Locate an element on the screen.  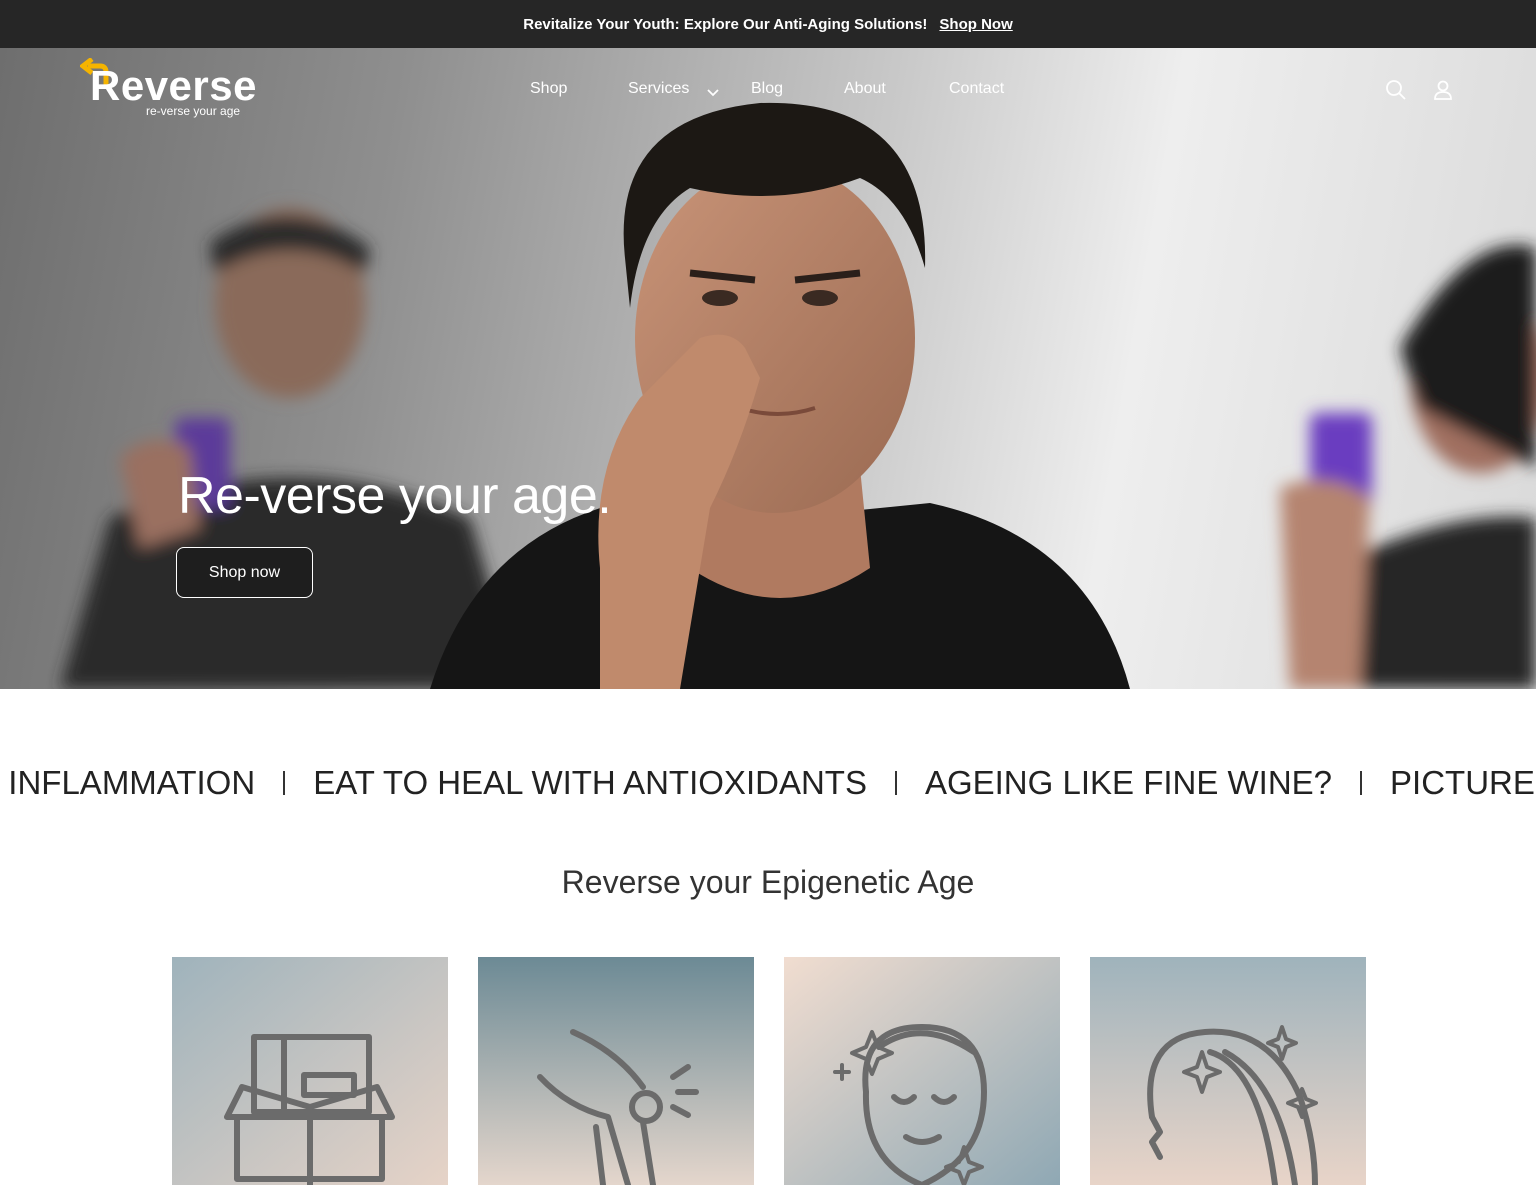
knee-joint-icon is located at coordinates (616, 1071).